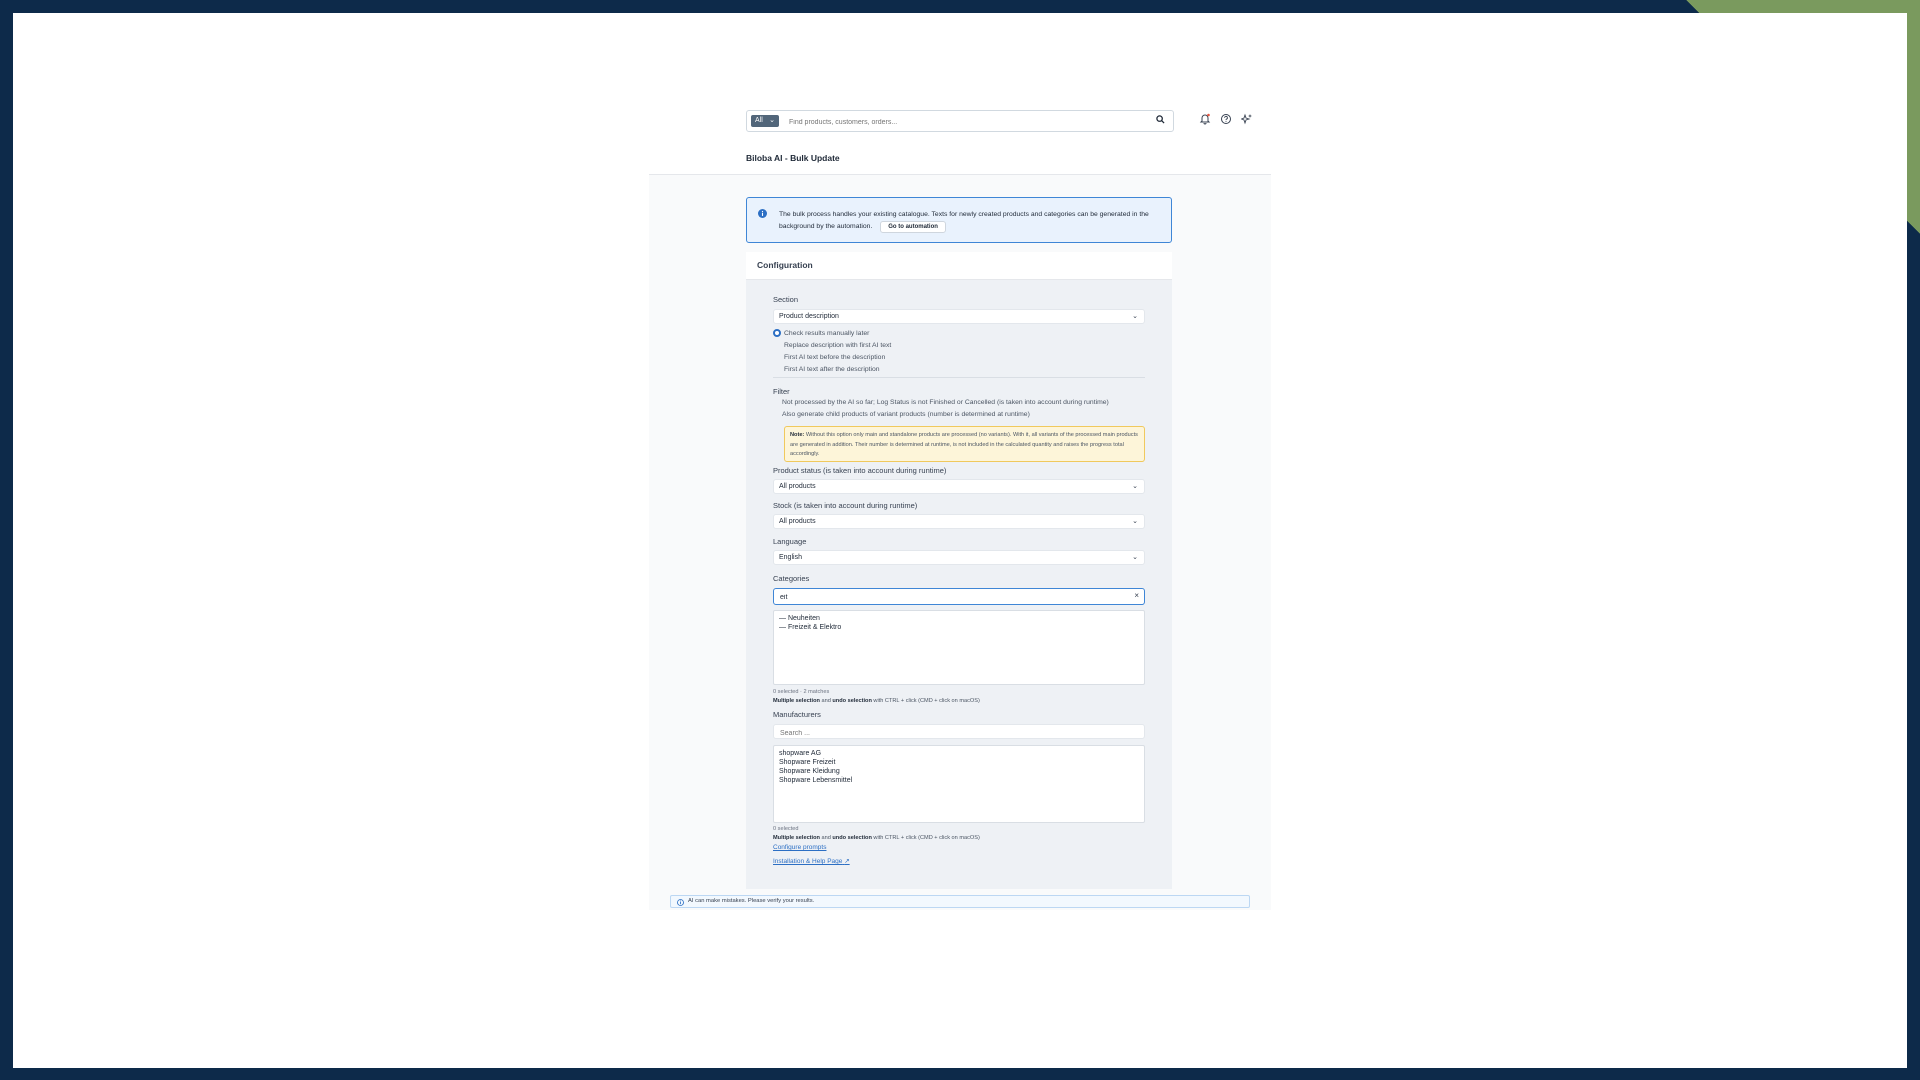 This screenshot has height=1080, width=1920. What do you see at coordinates (786, 299) in the screenshot?
I see `section-label: Section` at bounding box center [786, 299].